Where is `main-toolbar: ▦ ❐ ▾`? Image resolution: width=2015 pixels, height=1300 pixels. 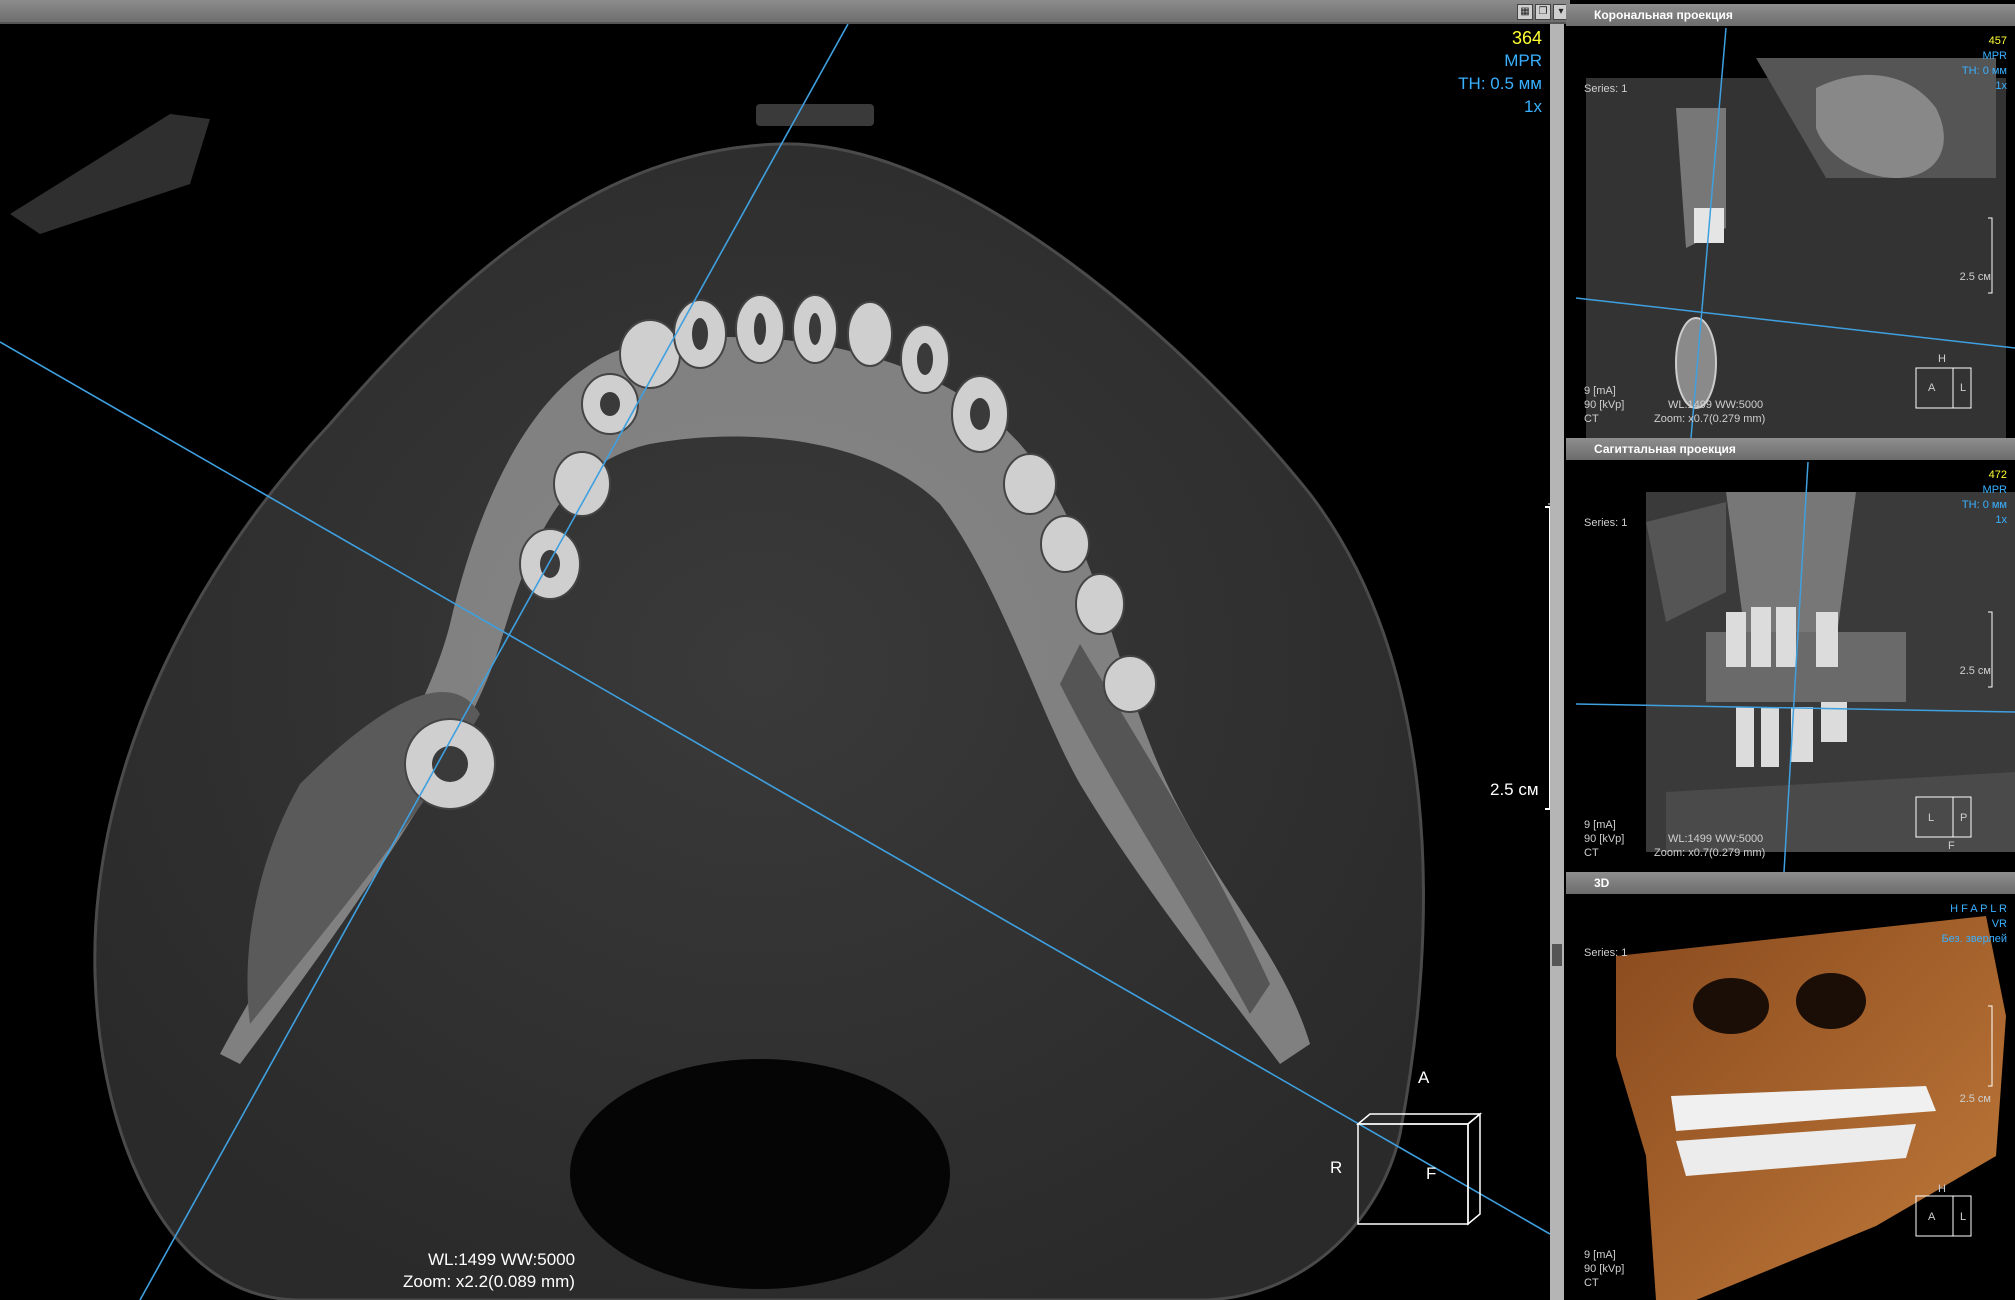
main-toolbar: ▦ ❐ ▾ is located at coordinates (785, 12).